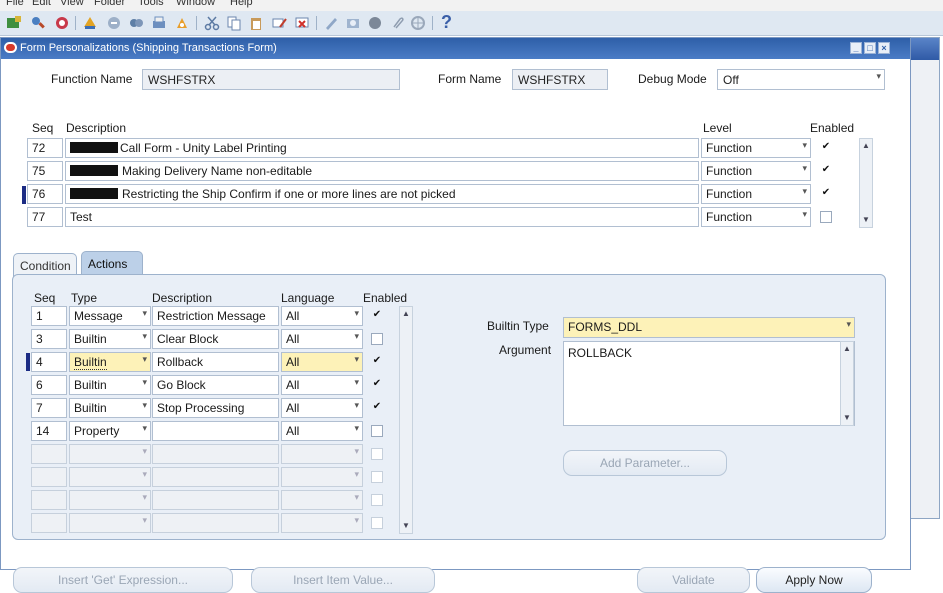  I want to click on rule-description: Test, so click(382, 217).